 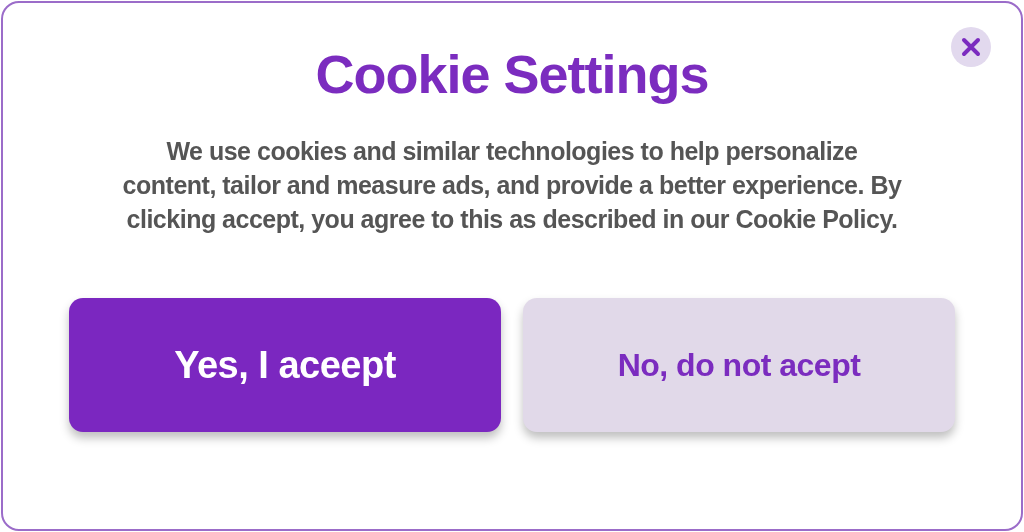 I want to click on dialog-message: We use cookies and similar technologies to help personalize content, tailor and measure ads, and provide a better experience. By clicking accept, you agree to this as described in our Cookie Policy., so click(x=512, y=186).